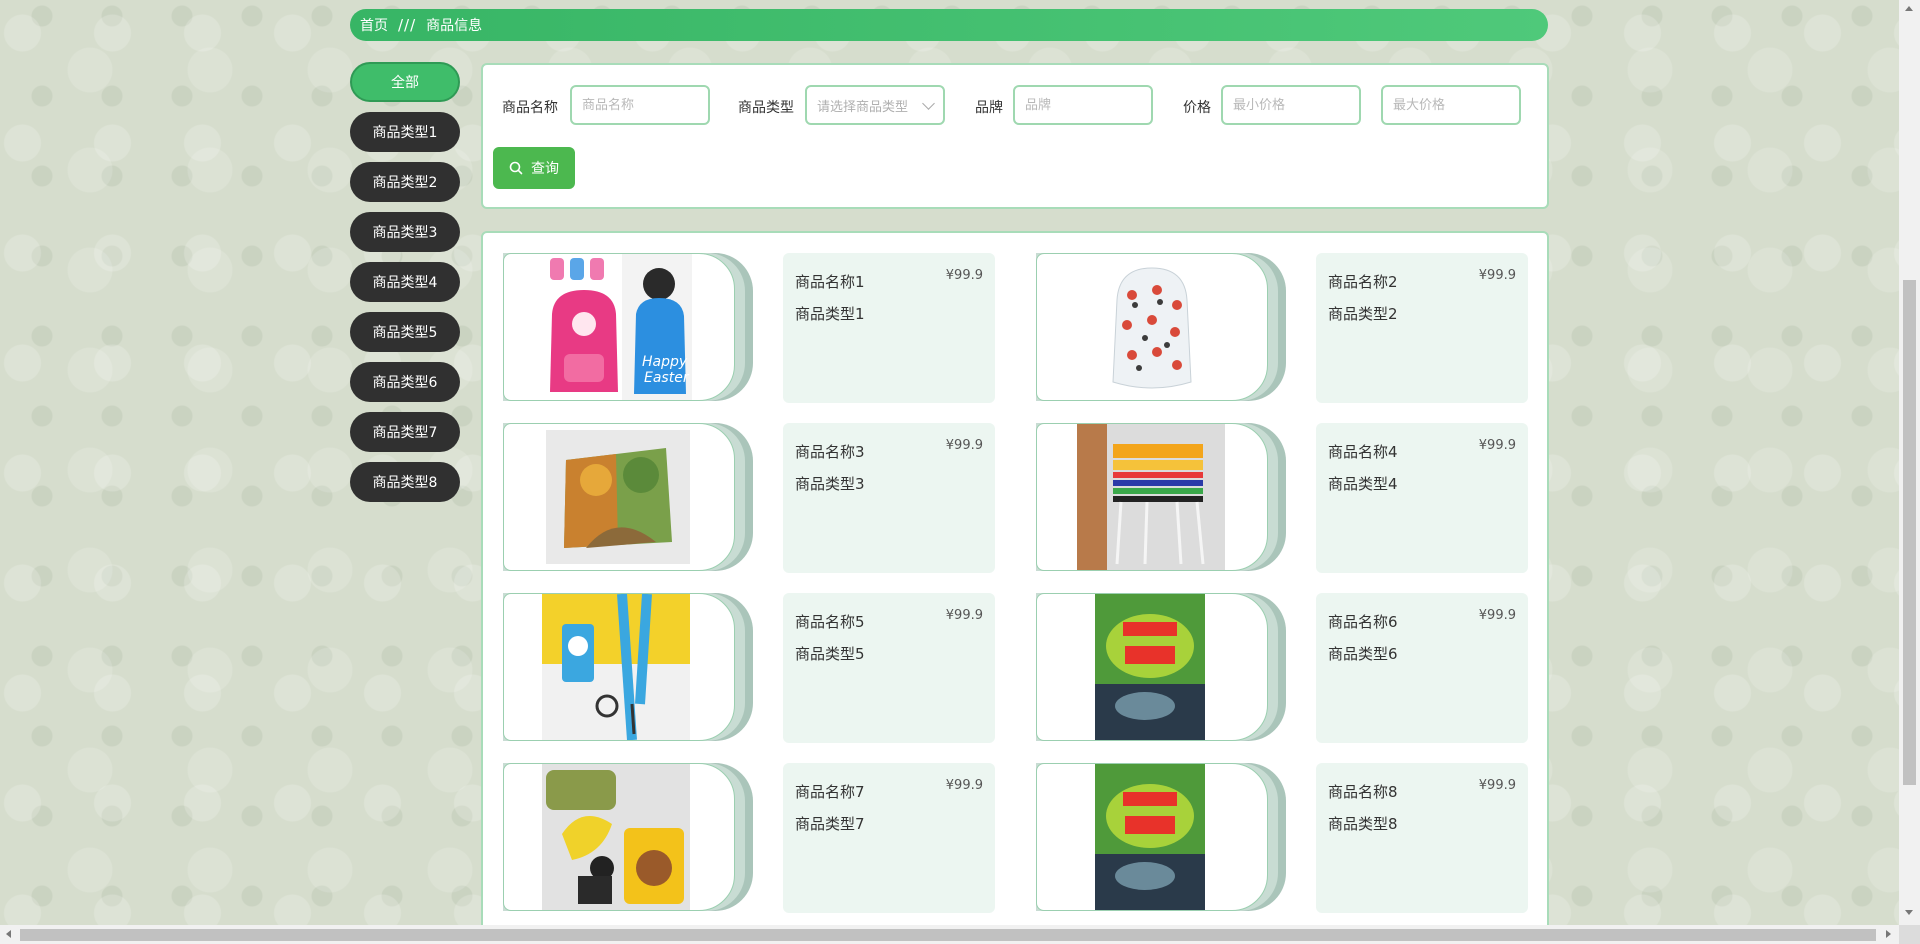 The width and height of the screenshot is (1920, 944). What do you see at coordinates (889, 838) in the screenshot?
I see `product-info: 商品名称7 商品类型7 ¥99.9` at bounding box center [889, 838].